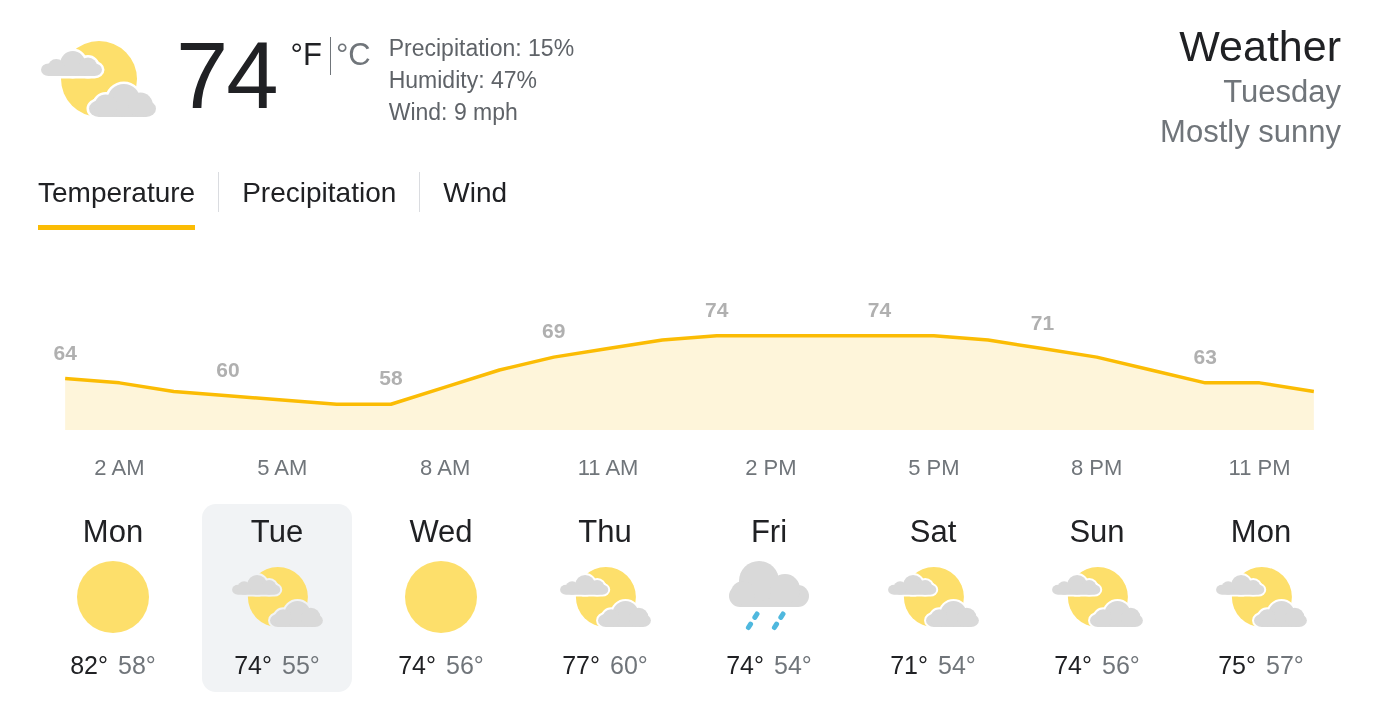 The height and width of the screenshot is (724, 1378). What do you see at coordinates (228, 369) in the screenshot?
I see `value-label: 60` at bounding box center [228, 369].